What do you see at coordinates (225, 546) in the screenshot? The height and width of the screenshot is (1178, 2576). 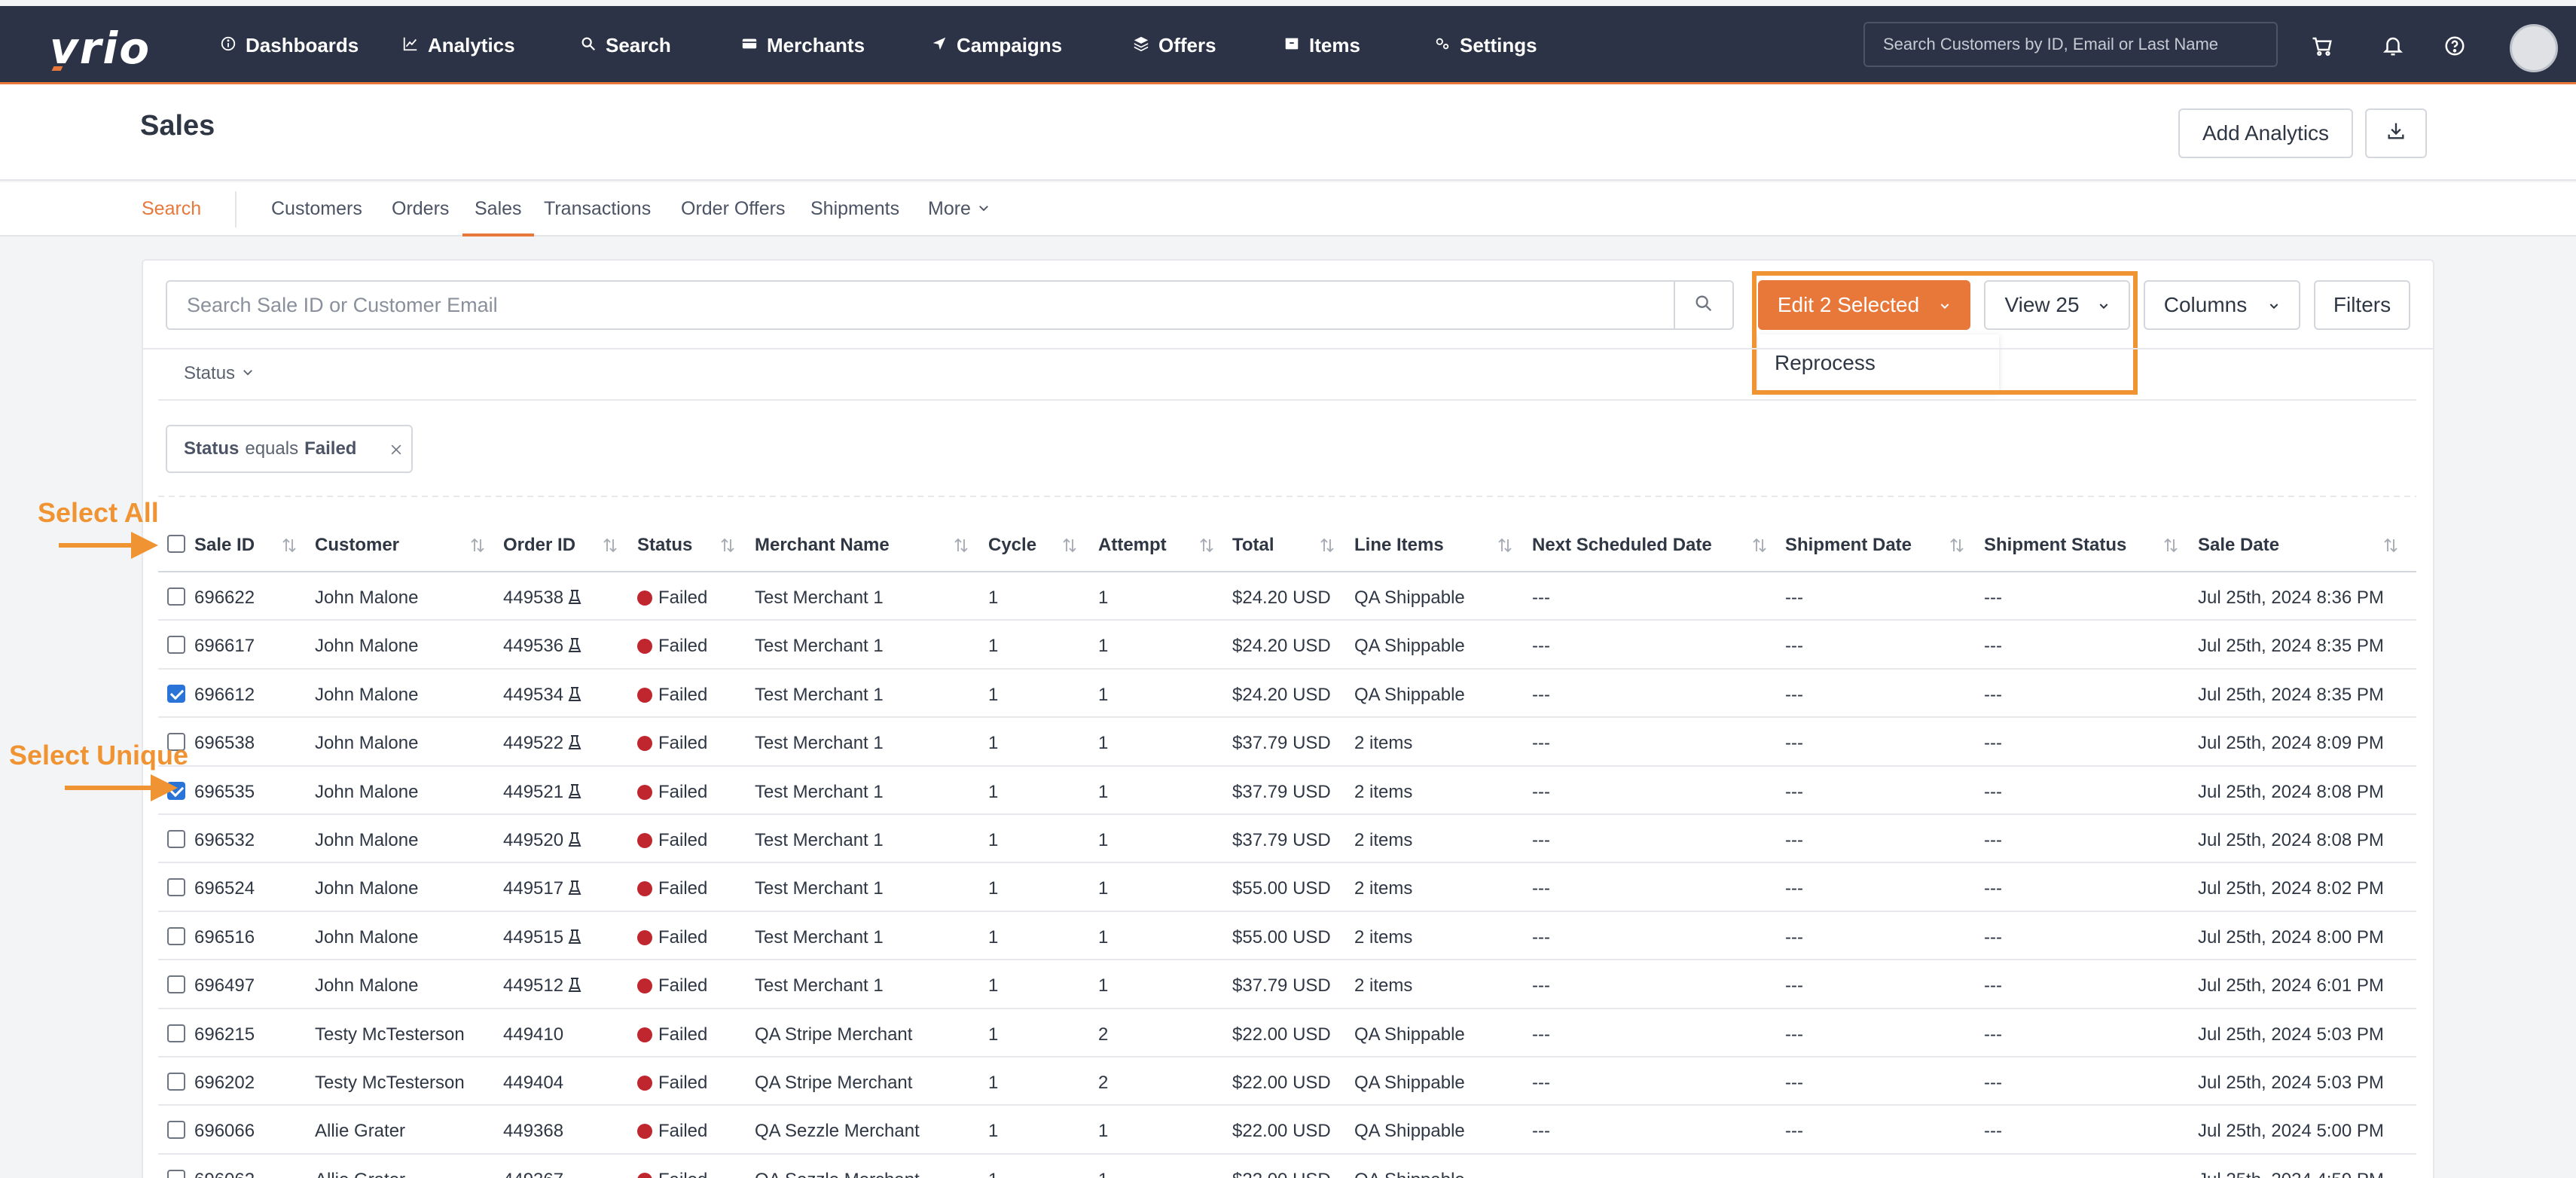 I see `column-header-sale-id: Sale ID` at bounding box center [225, 546].